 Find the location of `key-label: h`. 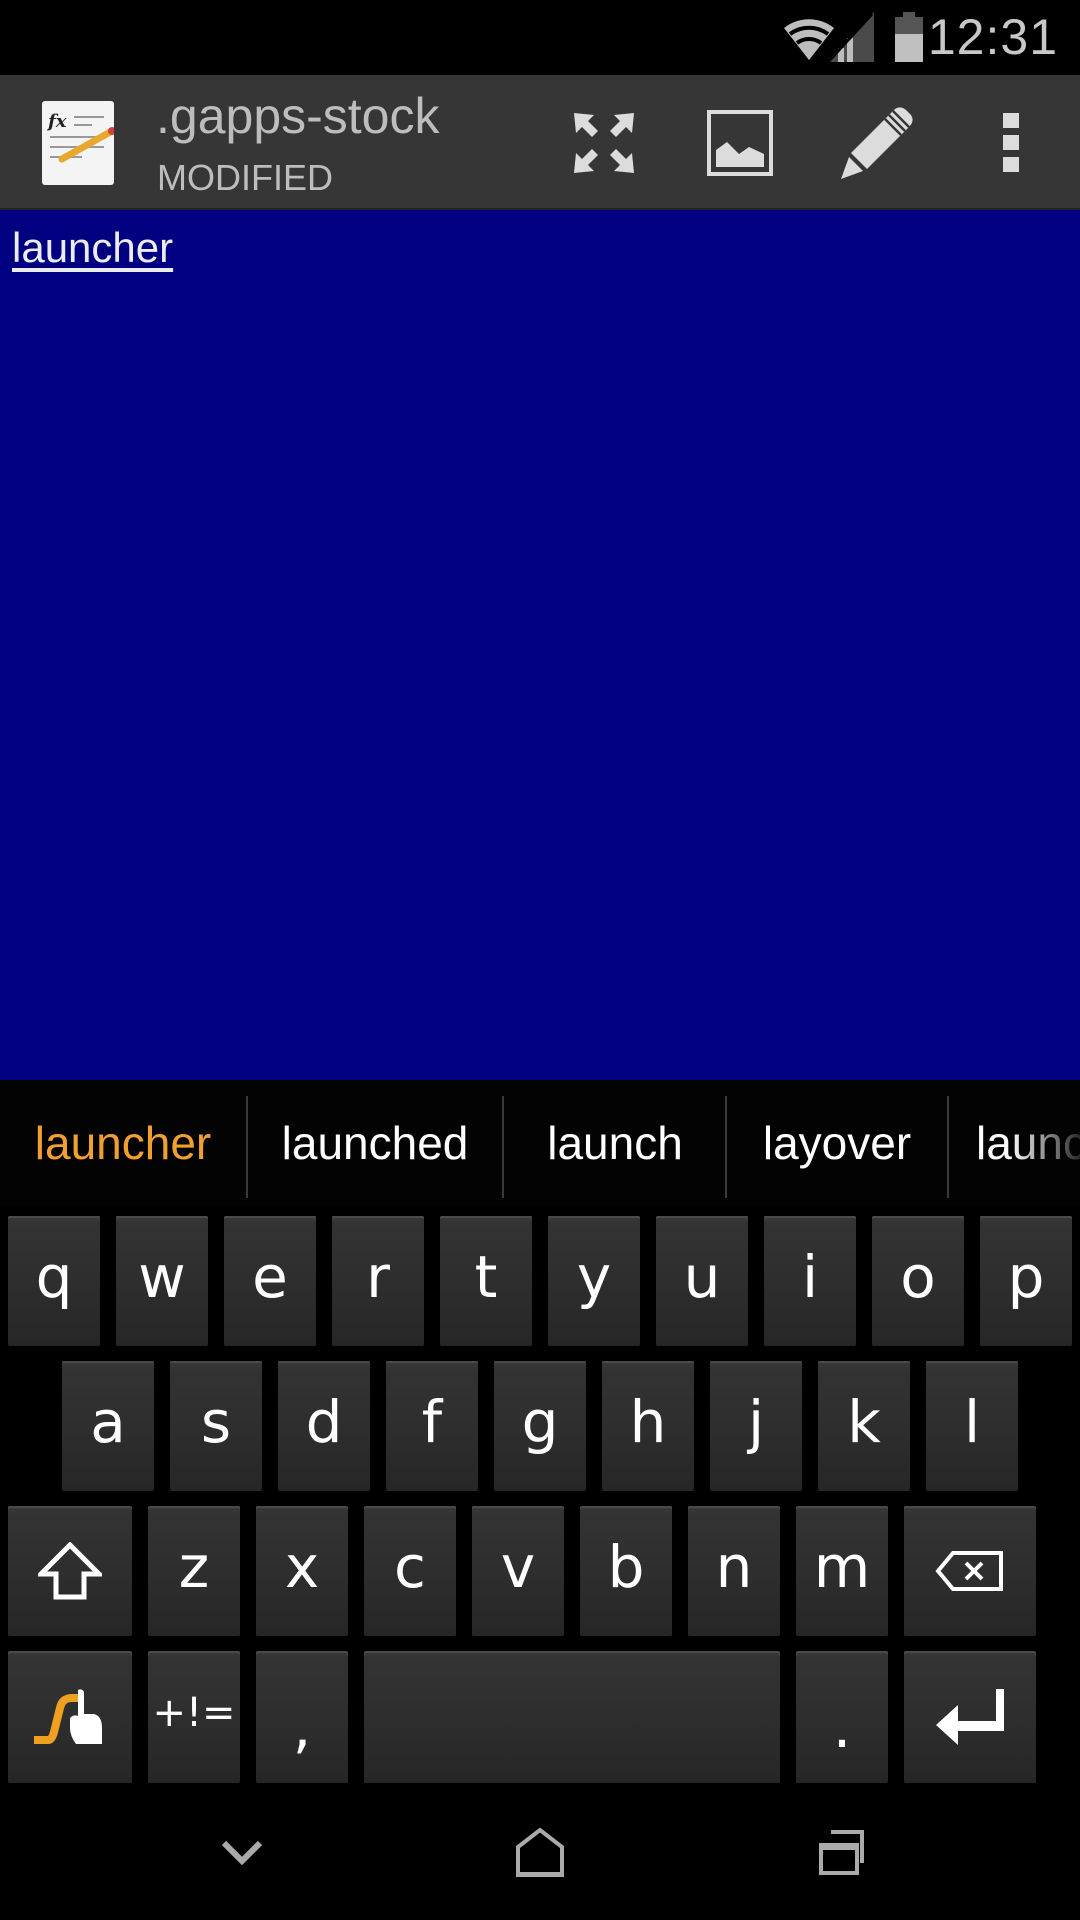

key-label: h is located at coordinates (648, 1422).